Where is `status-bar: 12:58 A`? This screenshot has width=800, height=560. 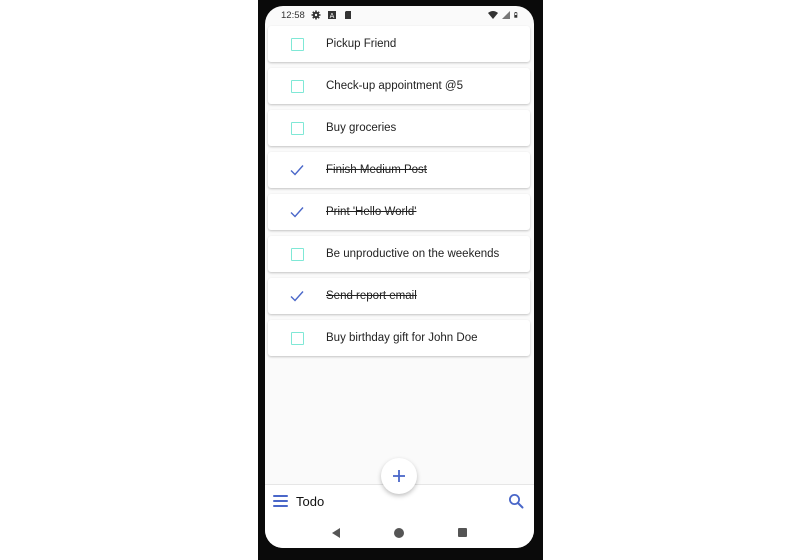 status-bar: 12:58 A is located at coordinates (399, 15).